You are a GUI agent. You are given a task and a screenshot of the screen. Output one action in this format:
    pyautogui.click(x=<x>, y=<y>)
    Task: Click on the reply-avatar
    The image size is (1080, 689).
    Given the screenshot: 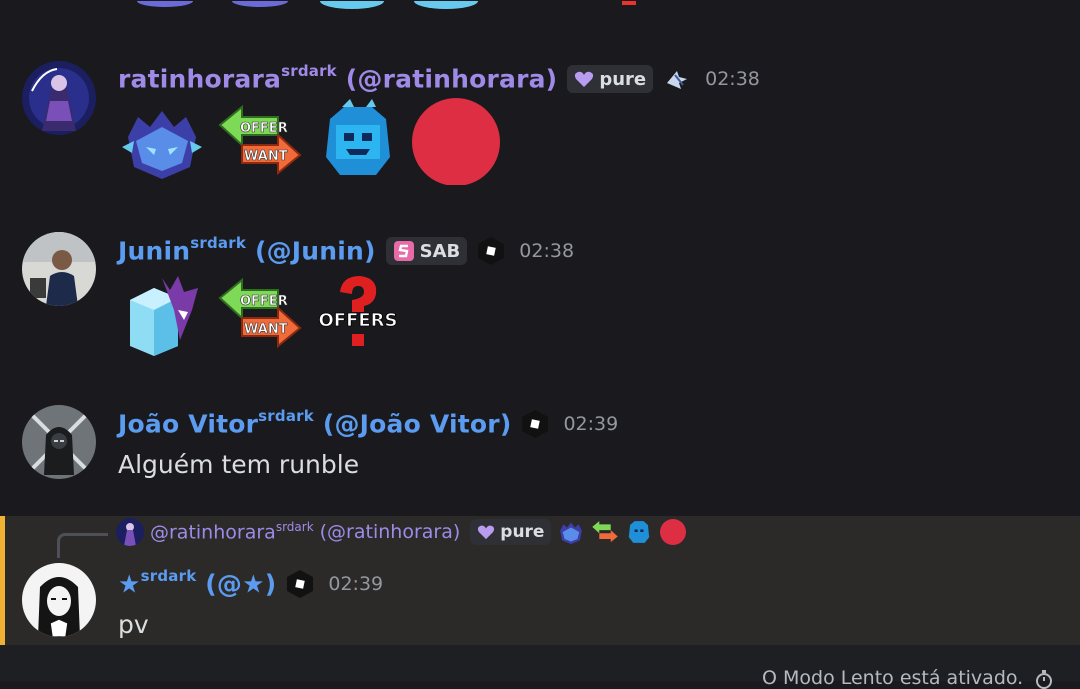 What is the action you would take?
    pyautogui.click(x=130, y=532)
    